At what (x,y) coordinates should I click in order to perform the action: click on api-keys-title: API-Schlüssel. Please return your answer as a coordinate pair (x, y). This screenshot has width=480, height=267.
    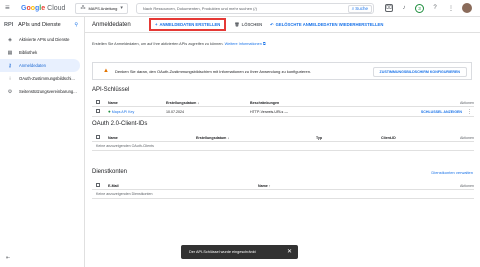
    Looking at the image, I should click on (111, 90).